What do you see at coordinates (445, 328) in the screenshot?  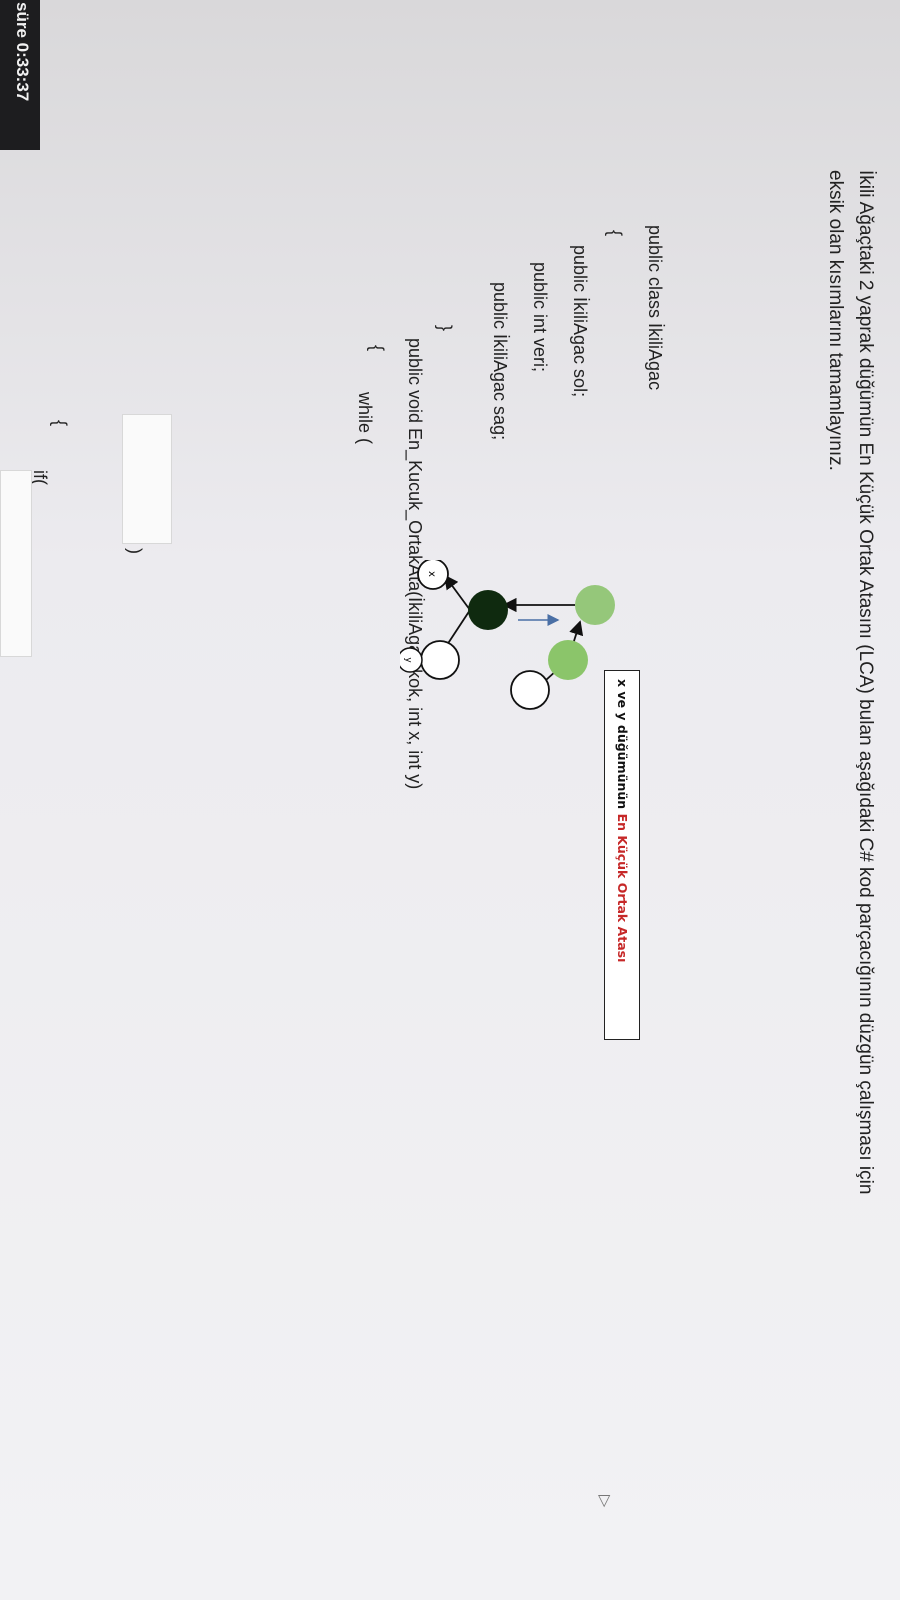 I see `code-close-brace: }` at bounding box center [445, 328].